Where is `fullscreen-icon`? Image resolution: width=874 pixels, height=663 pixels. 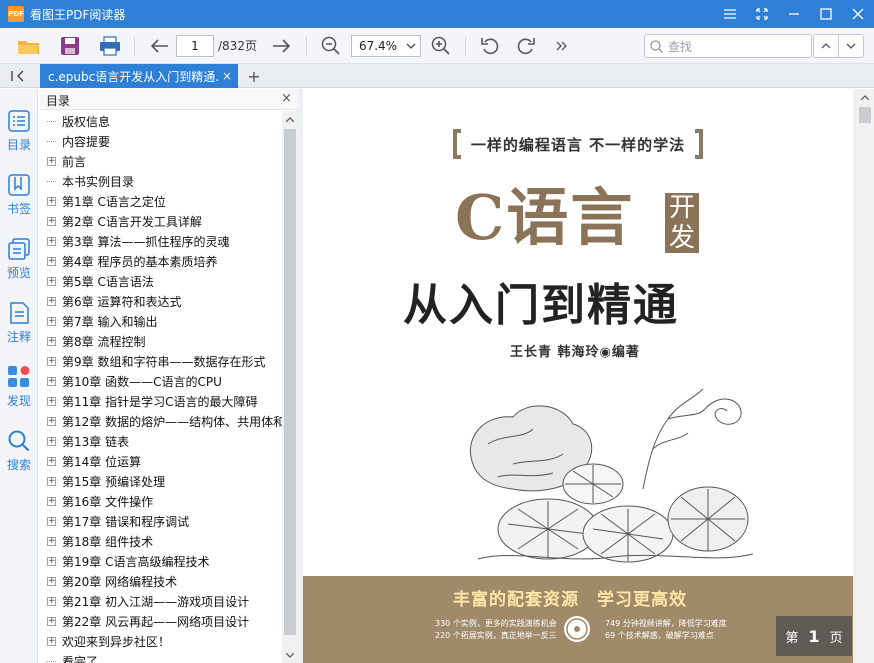 fullscreen-icon is located at coordinates (762, 14).